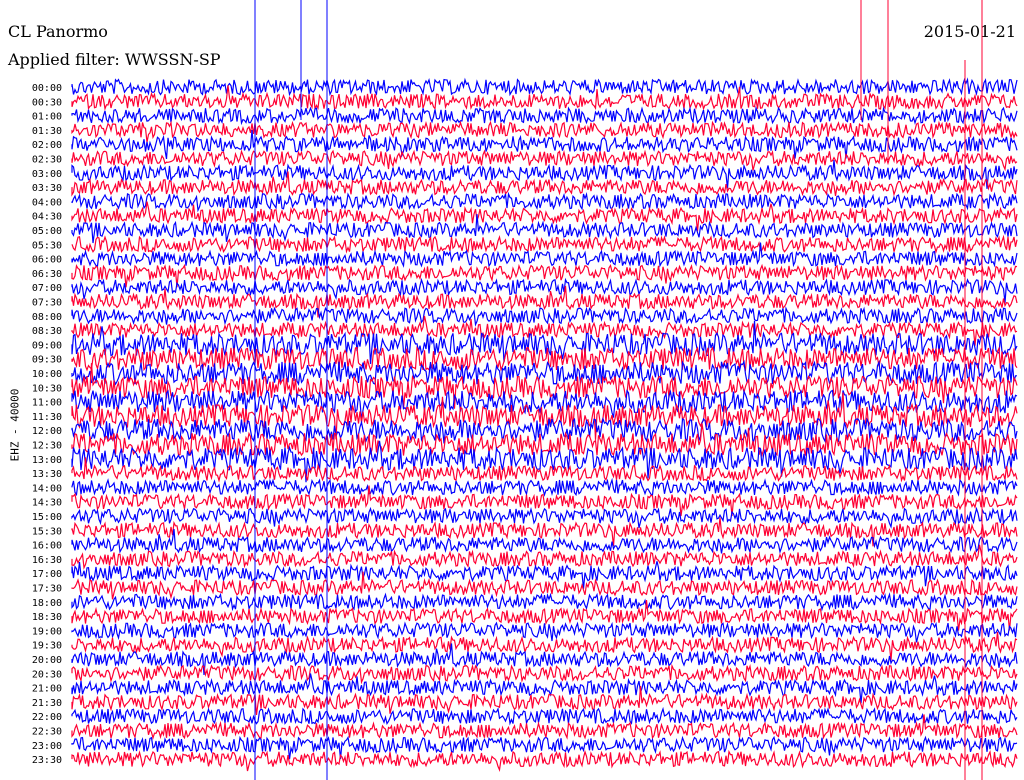  I want to click on row-label-1400: 14:00, so click(47, 488).